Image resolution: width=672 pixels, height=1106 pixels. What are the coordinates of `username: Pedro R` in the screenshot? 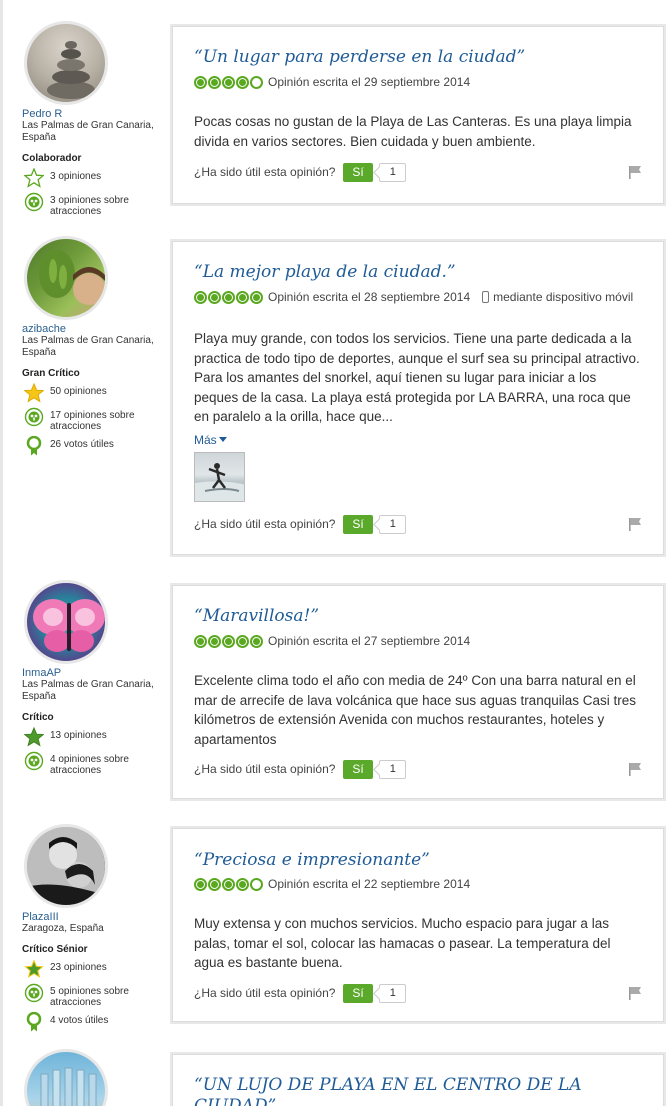 It's located at (92, 114).